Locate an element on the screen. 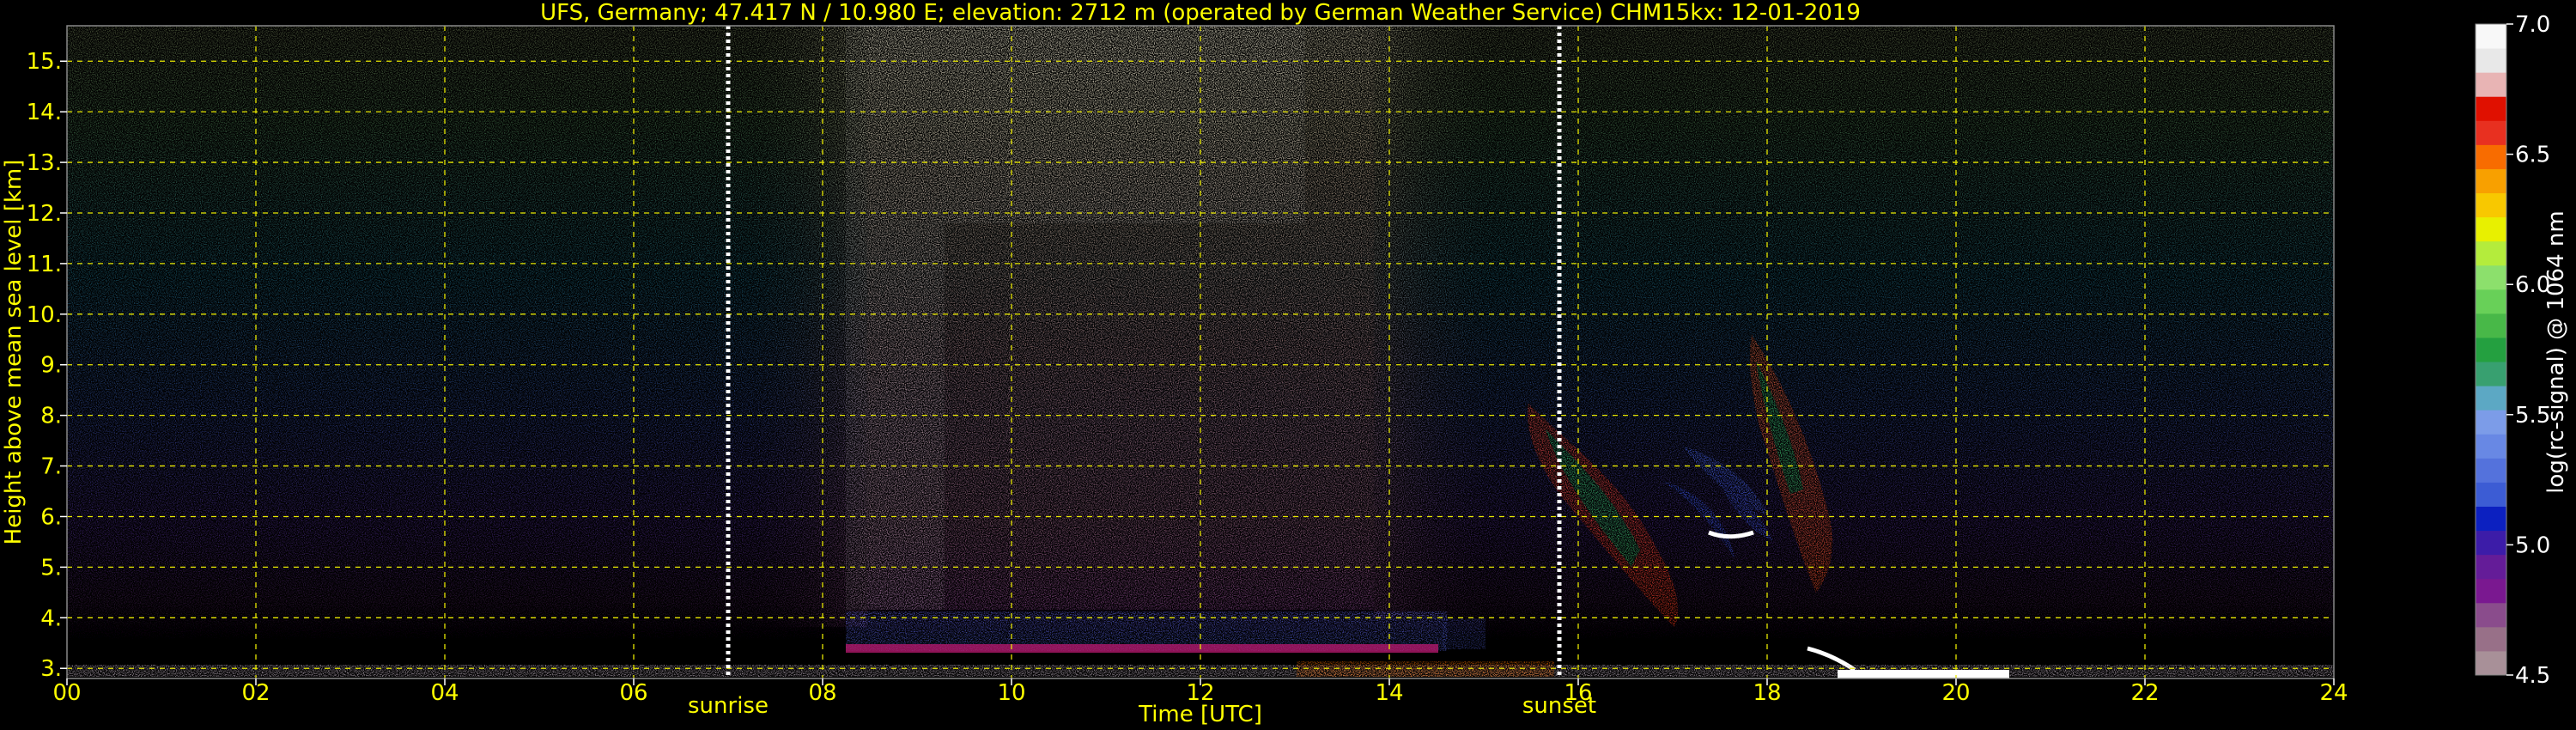 The height and width of the screenshot is (730, 2576). x-tick-label: 02 is located at coordinates (255, 693).